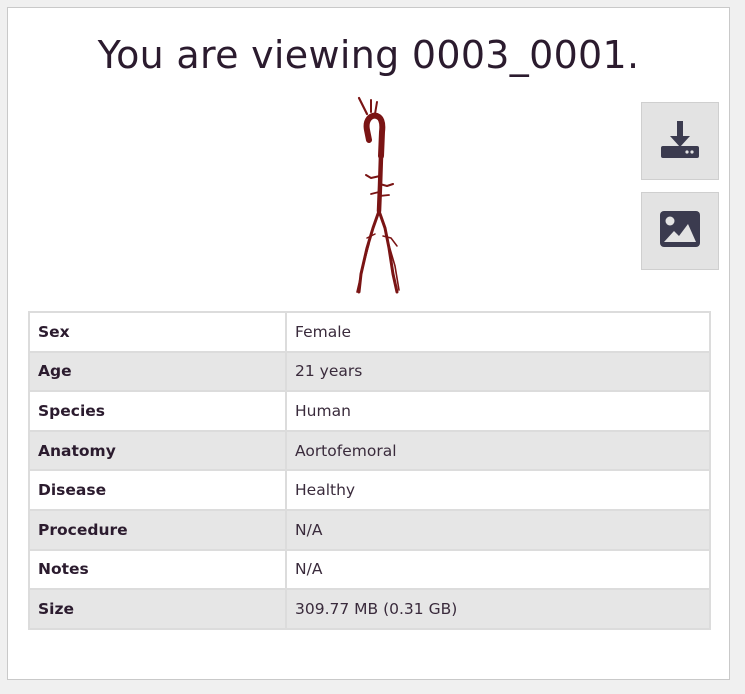  Describe the element at coordinates (368, 55) in the screenshot. I see `page-title: You are viewing 0003_0001.` at that location.